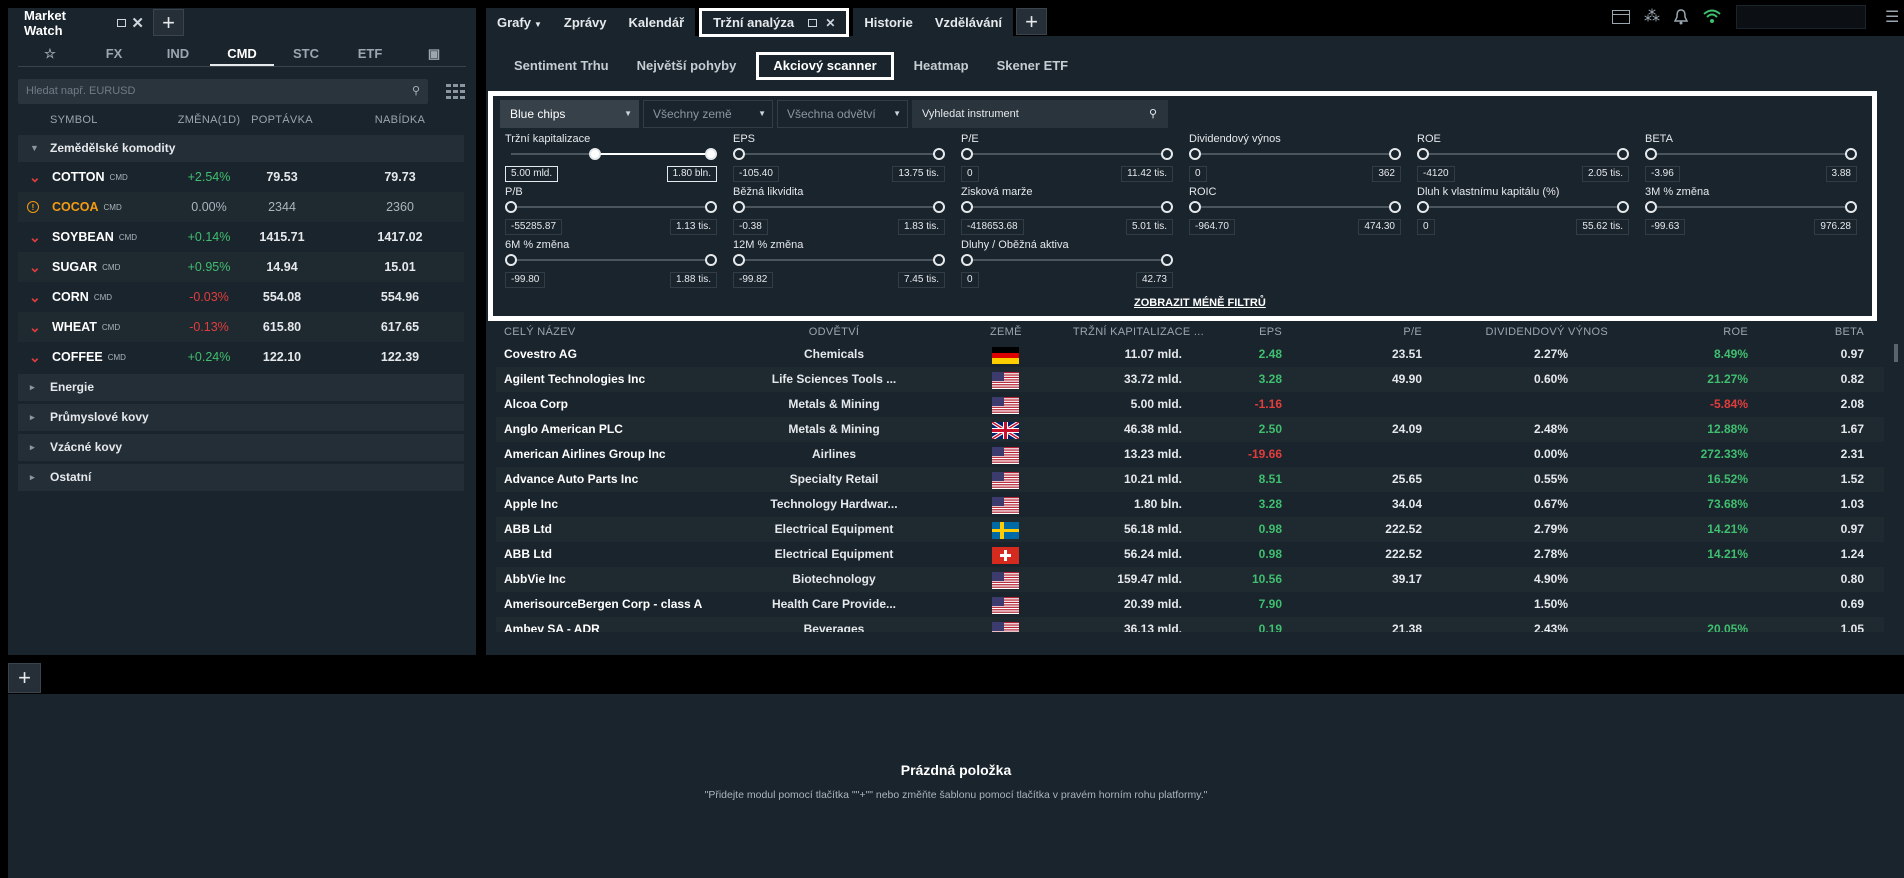  Describe the element at coordinates (540, 354) in the screenshot. I see `company-name: Covestro AG` at that location.